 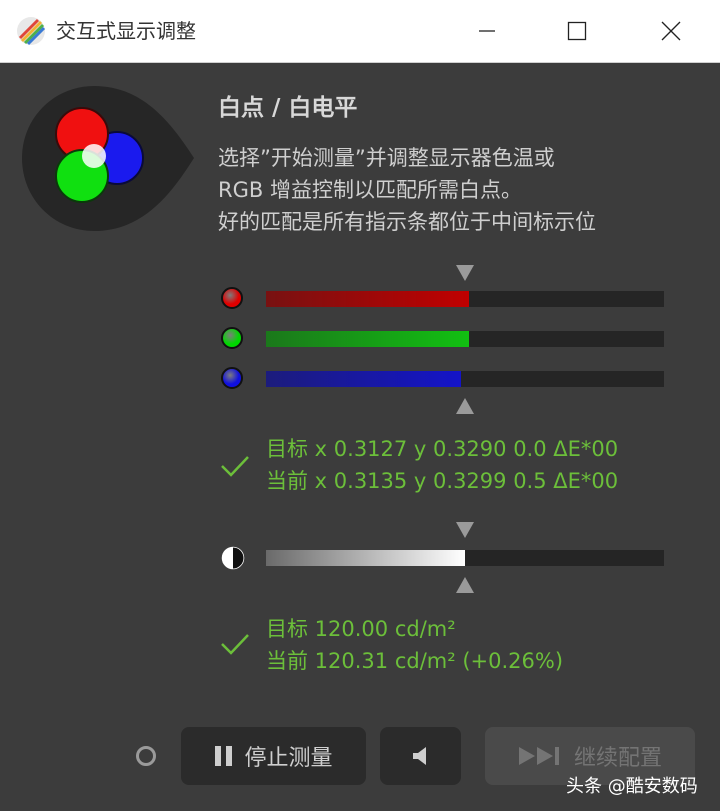 What do you see at coordinates (235, 644) in the screenshot?
I see `luminance-checkmark-icon` at bounding box center [235, 644].